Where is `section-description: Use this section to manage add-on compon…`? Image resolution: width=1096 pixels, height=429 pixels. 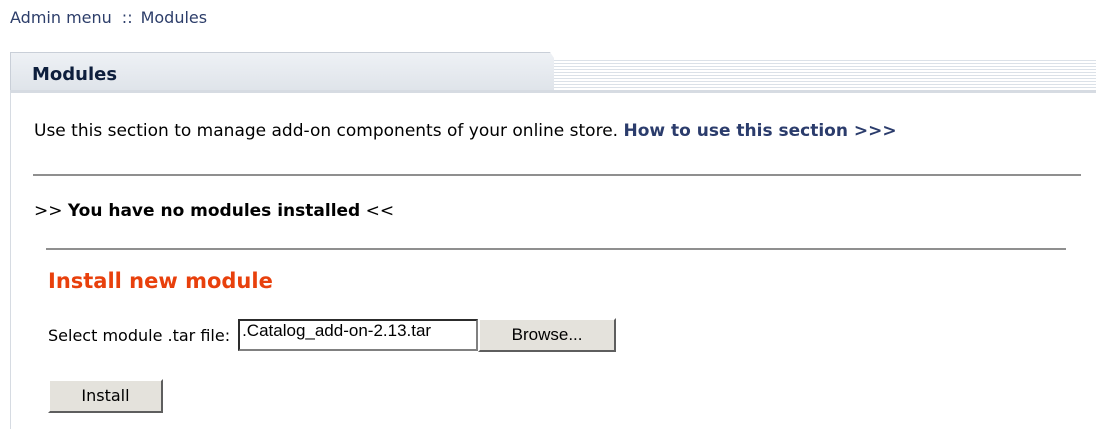
section-description: Use this section to manage add-on compon… is located at coordinates (559, 131).